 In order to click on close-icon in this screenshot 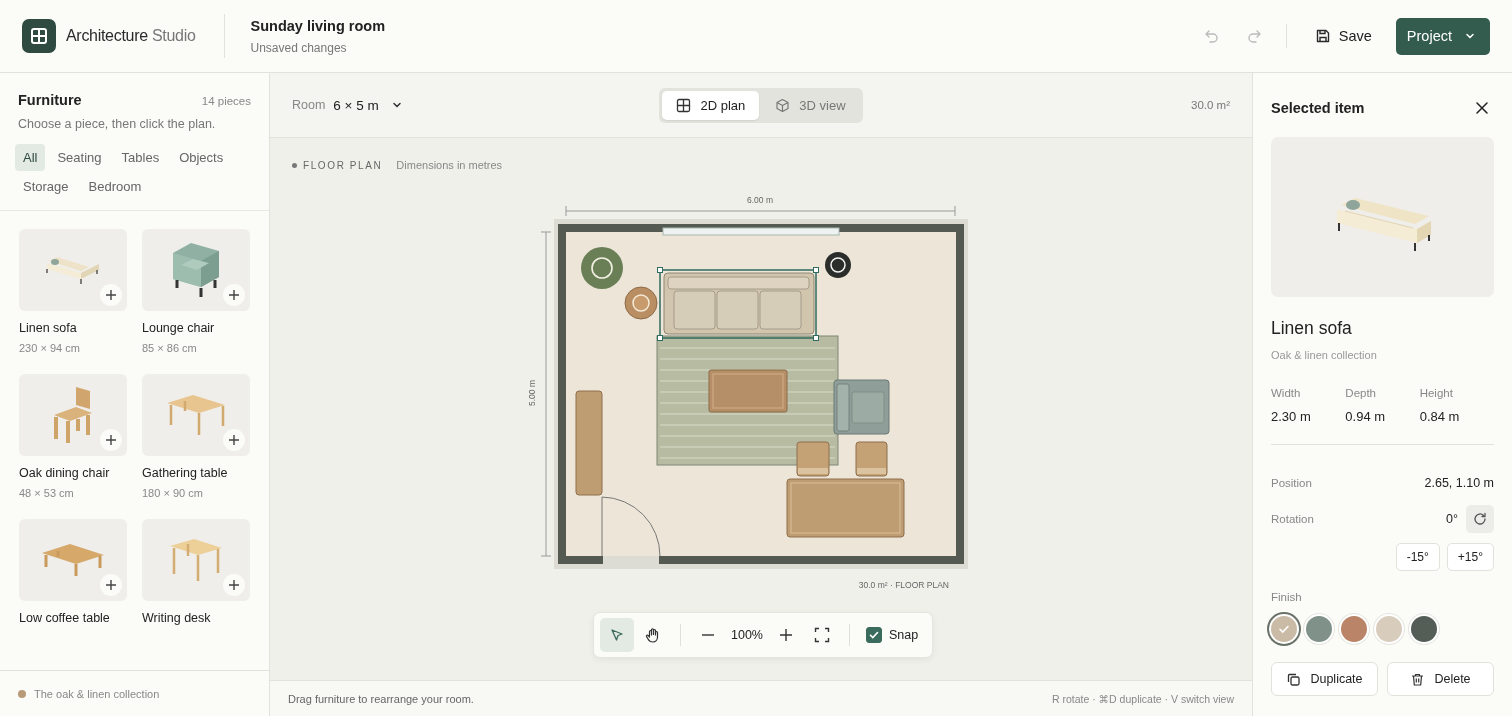, I will do `click(1482, 108)`.